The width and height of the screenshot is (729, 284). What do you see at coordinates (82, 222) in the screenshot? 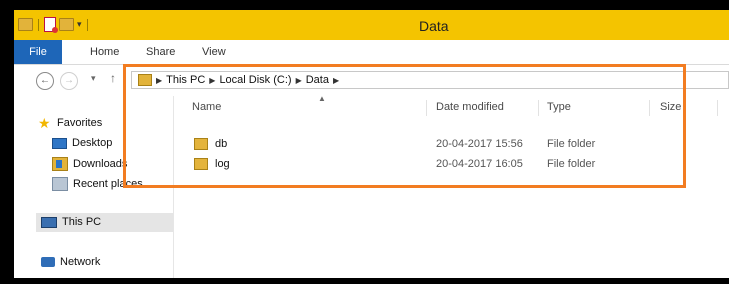
I see `nav-label: This PC` at bounding box center [82, 222].